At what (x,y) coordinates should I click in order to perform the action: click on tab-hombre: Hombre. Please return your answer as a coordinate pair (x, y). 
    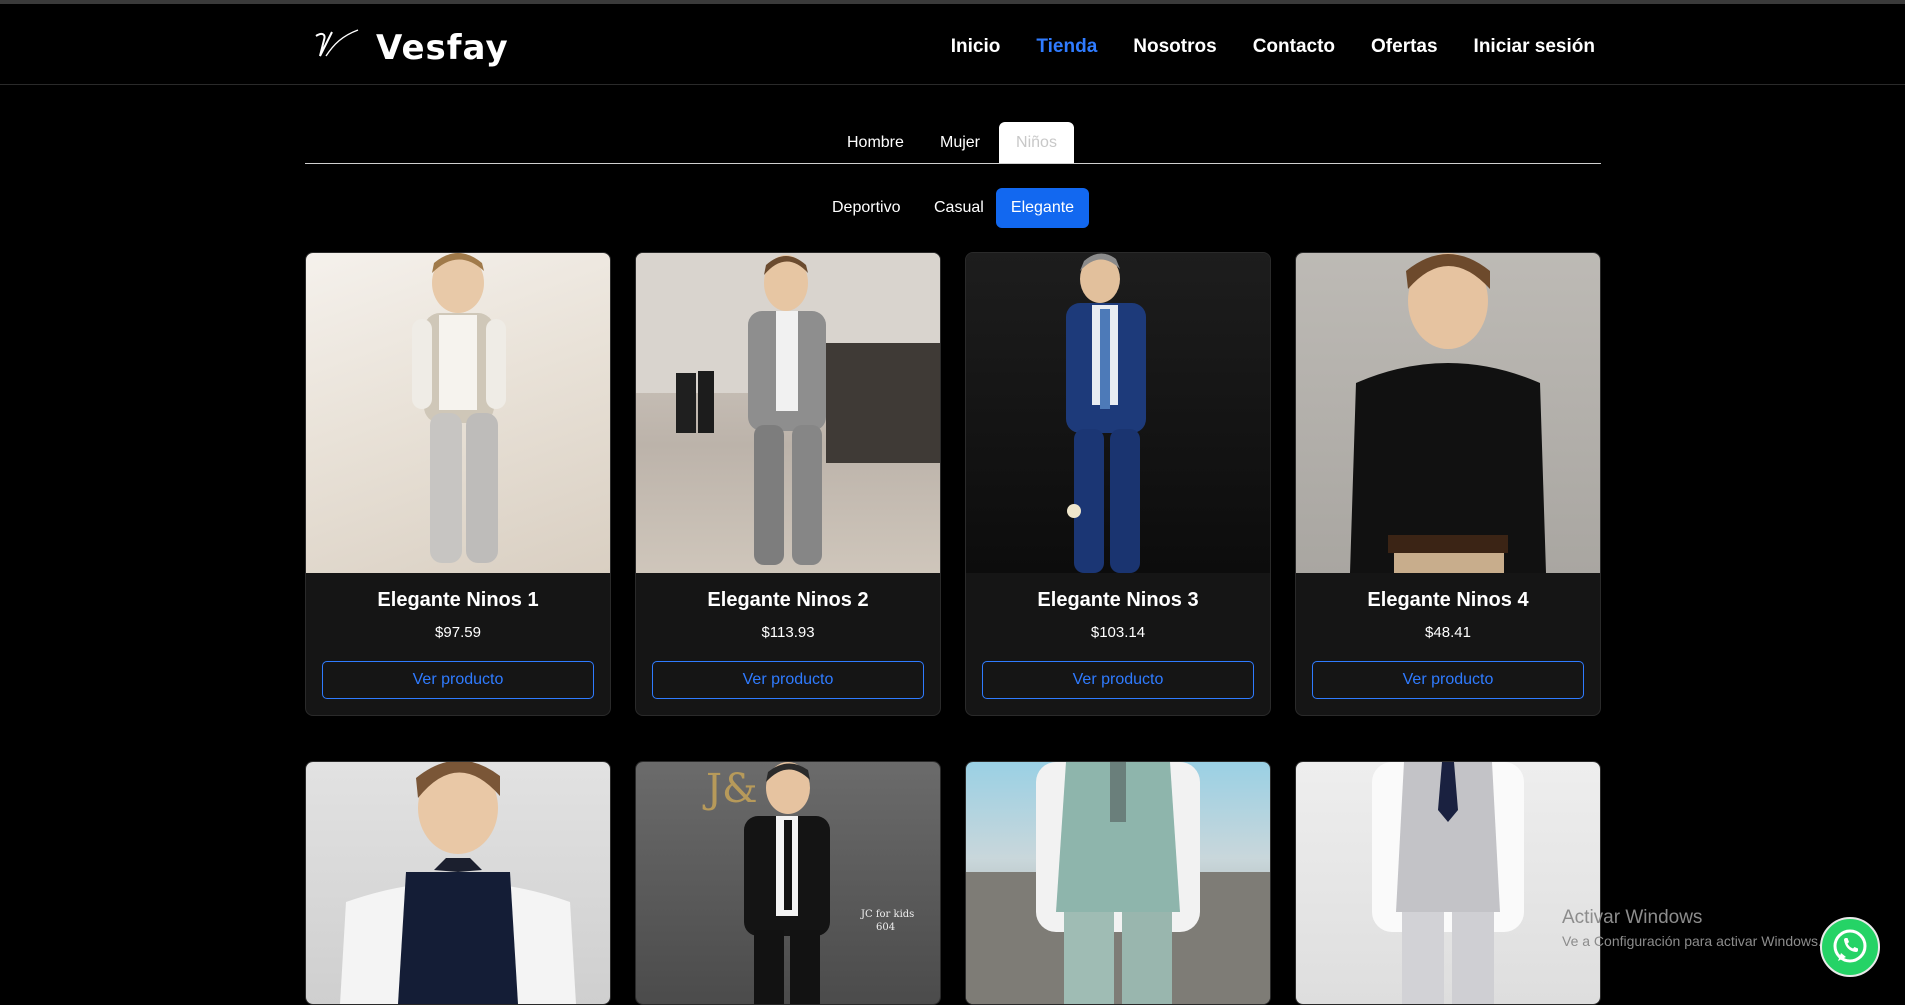
    Looking at the image, I should click on (875, 142).